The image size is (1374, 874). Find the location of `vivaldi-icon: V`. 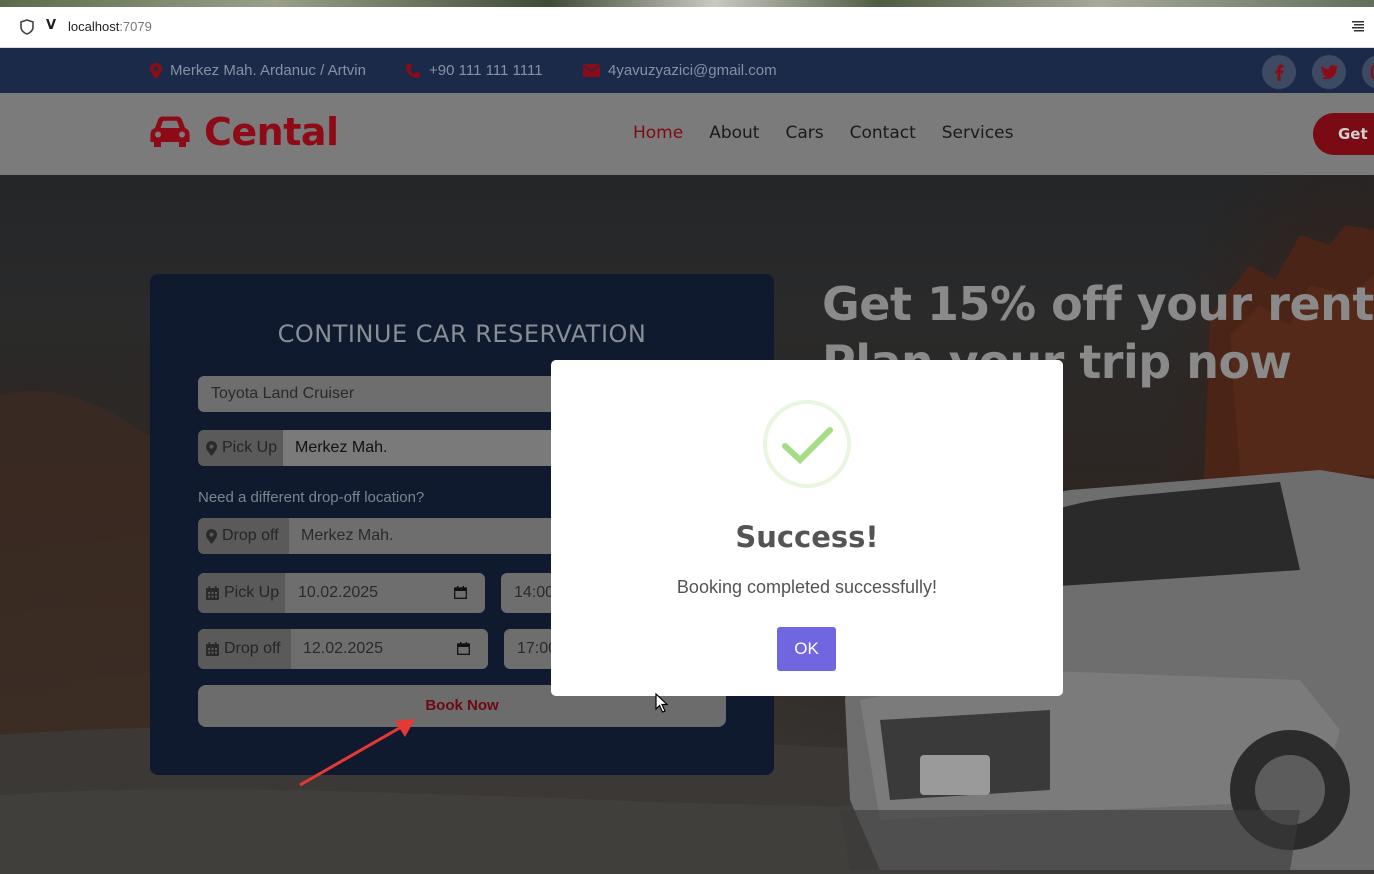

vivaldi-icon: V is located at coordinates (51, 25).